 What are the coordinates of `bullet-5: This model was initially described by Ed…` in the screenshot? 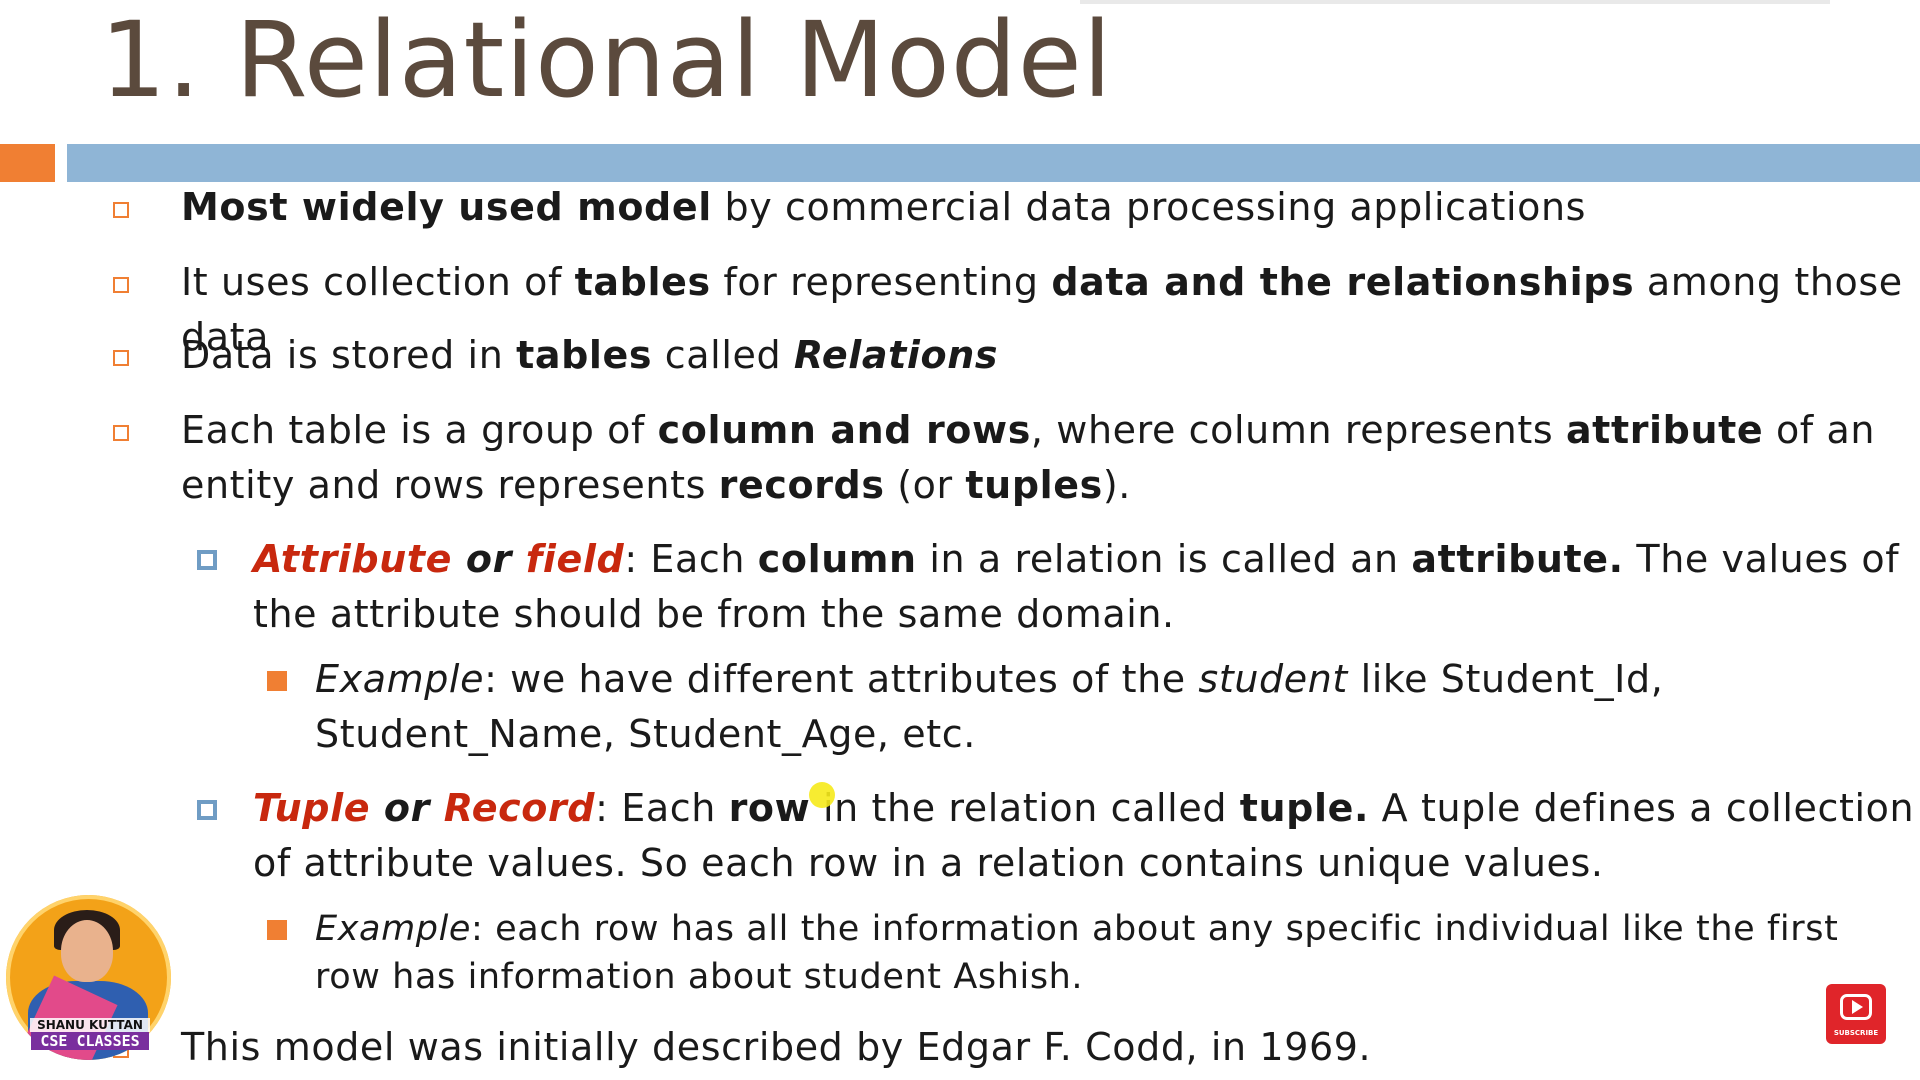 It's located at (776, 1047).